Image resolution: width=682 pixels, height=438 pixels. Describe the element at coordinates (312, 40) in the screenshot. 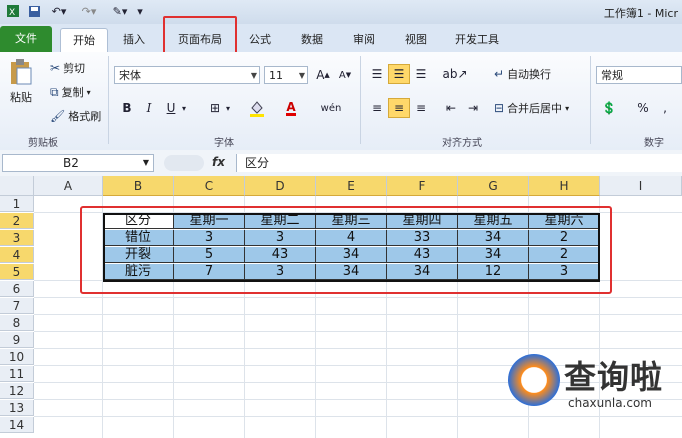

I see `tab-data: 数据` at that location.